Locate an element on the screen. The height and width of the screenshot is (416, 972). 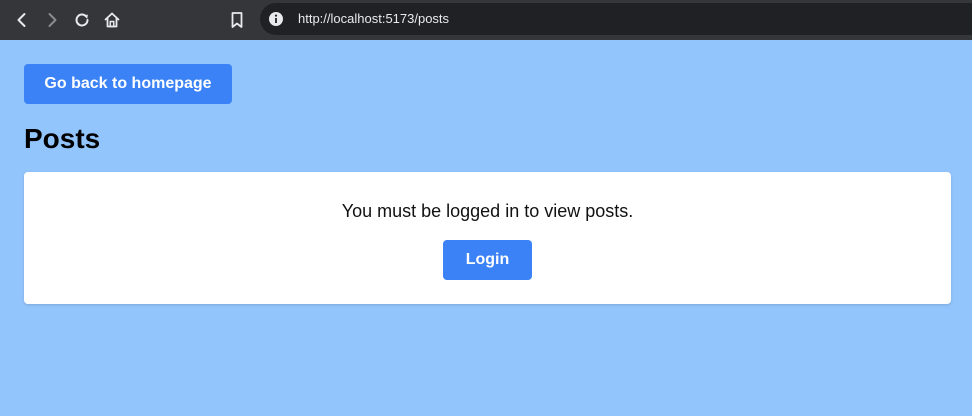
reload-button is located at coordinates (82, 20).